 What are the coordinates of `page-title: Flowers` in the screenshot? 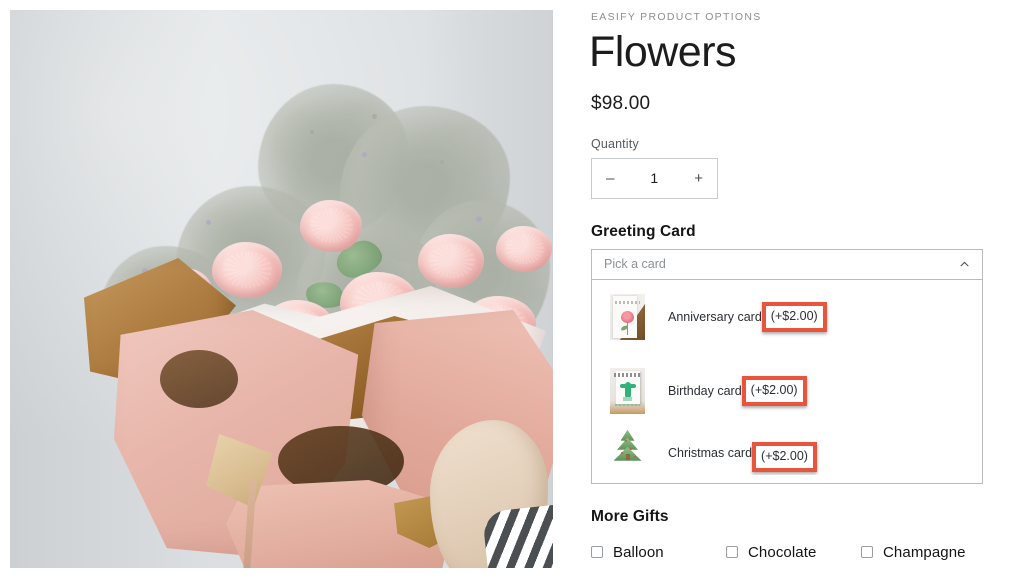 It's located at (663, 52).